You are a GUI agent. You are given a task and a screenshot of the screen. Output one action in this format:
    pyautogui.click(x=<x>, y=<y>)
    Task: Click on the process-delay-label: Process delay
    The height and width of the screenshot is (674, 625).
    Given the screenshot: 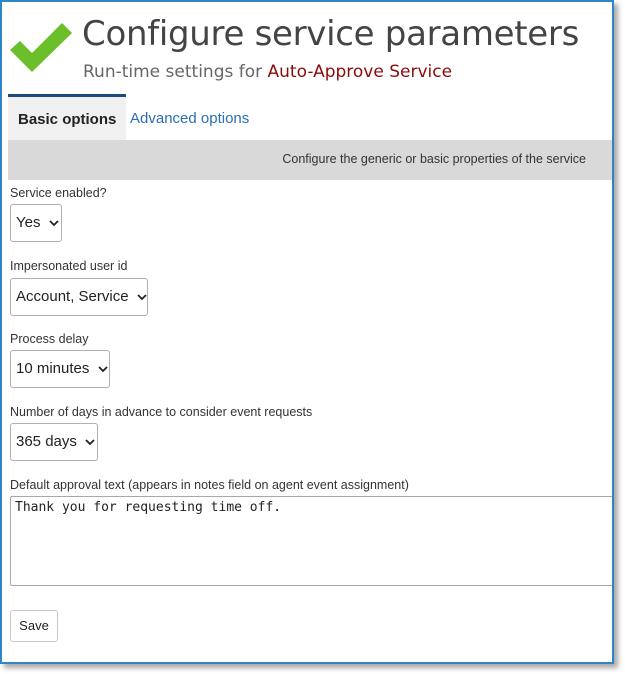 What is the action you would take?
    pyautogui.click(x=49, y=339)
    